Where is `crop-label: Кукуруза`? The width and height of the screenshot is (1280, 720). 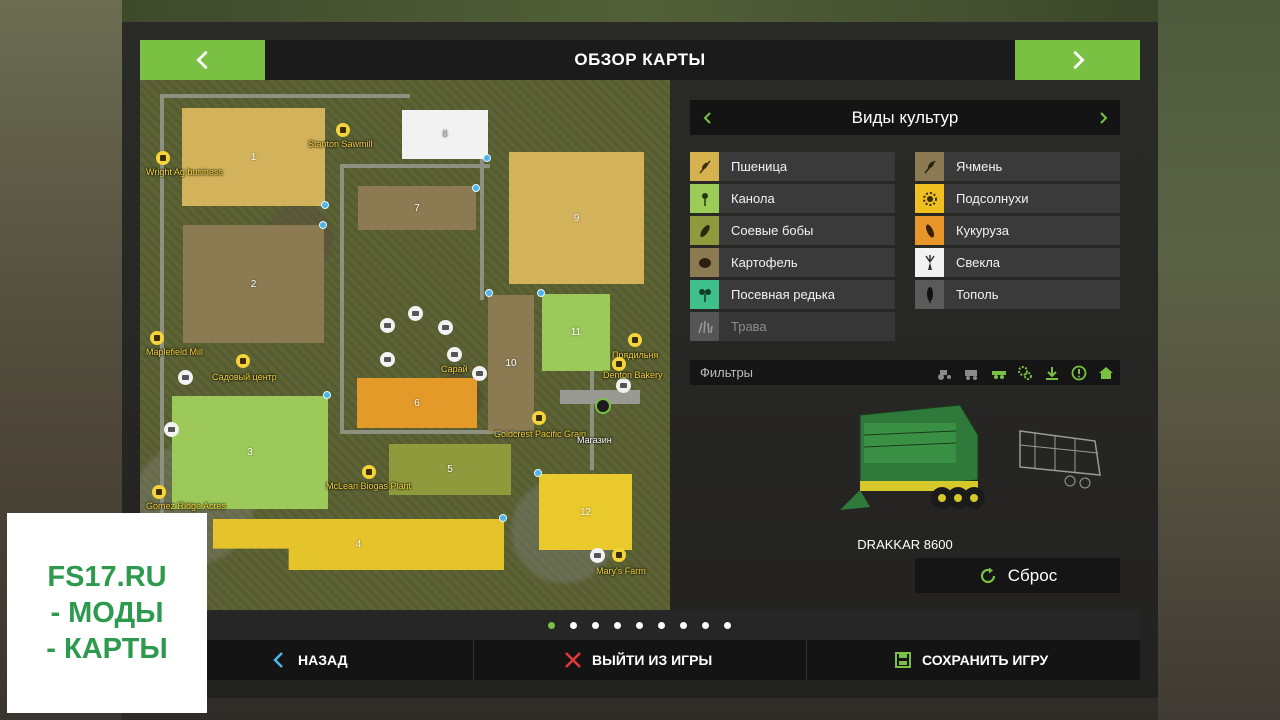 crop-label: Кукуруза is located at coordinates (983, 230).